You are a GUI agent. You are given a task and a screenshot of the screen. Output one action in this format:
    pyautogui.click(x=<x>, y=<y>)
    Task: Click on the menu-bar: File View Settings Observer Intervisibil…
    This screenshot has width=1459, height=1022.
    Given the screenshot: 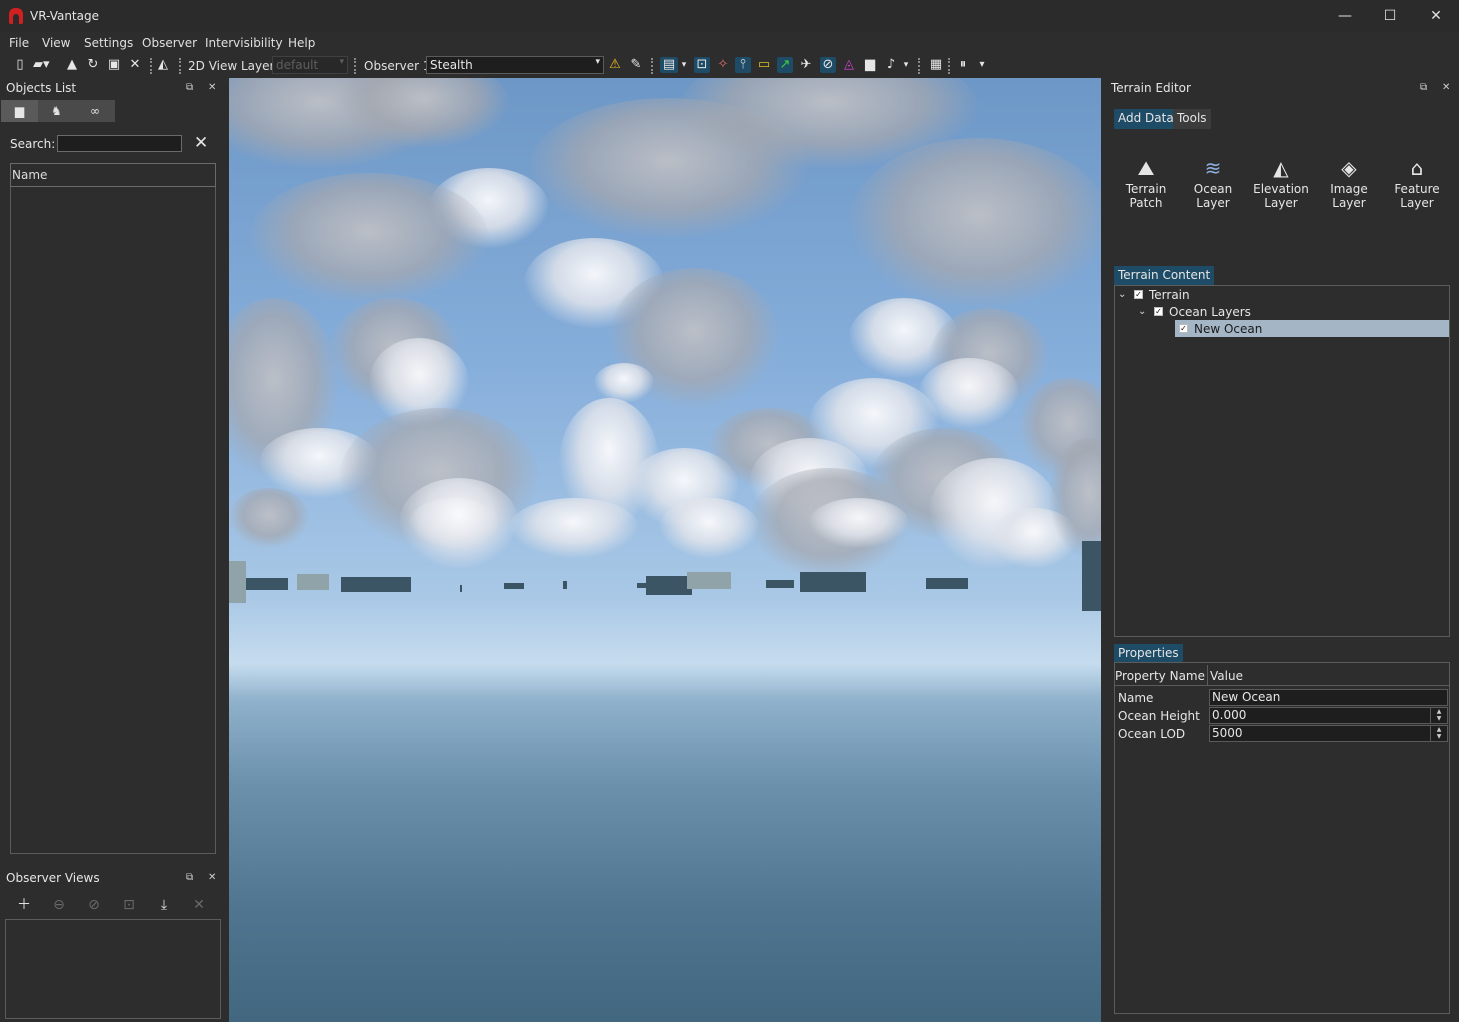 What is the action you would take?
    pyautogui.click(x=729, y=43)
    